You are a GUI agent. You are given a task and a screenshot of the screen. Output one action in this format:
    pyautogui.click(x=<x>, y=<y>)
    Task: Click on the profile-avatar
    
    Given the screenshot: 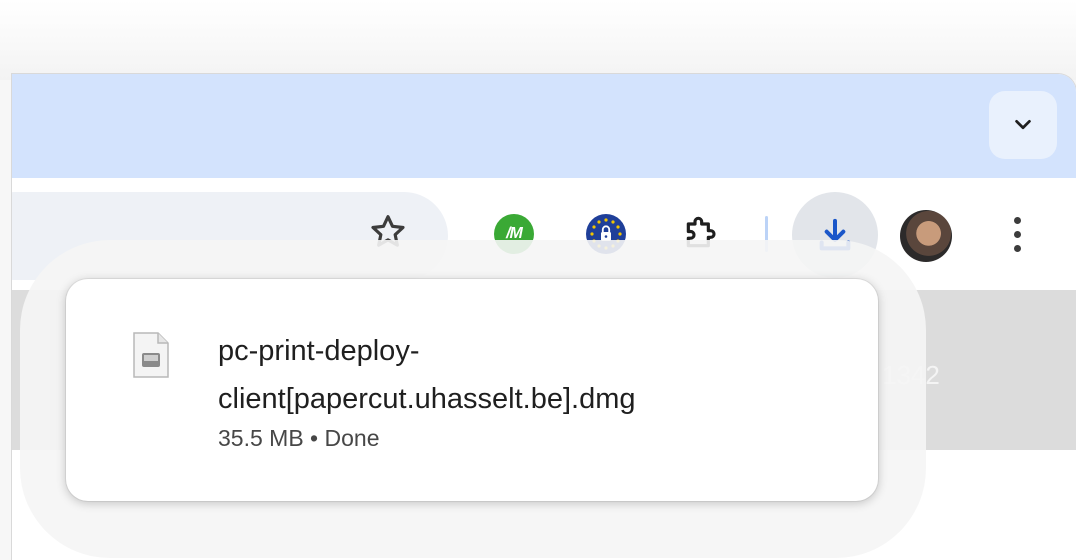 What is the action you would take?
    pyautogui.click(x=926, y=236)
    